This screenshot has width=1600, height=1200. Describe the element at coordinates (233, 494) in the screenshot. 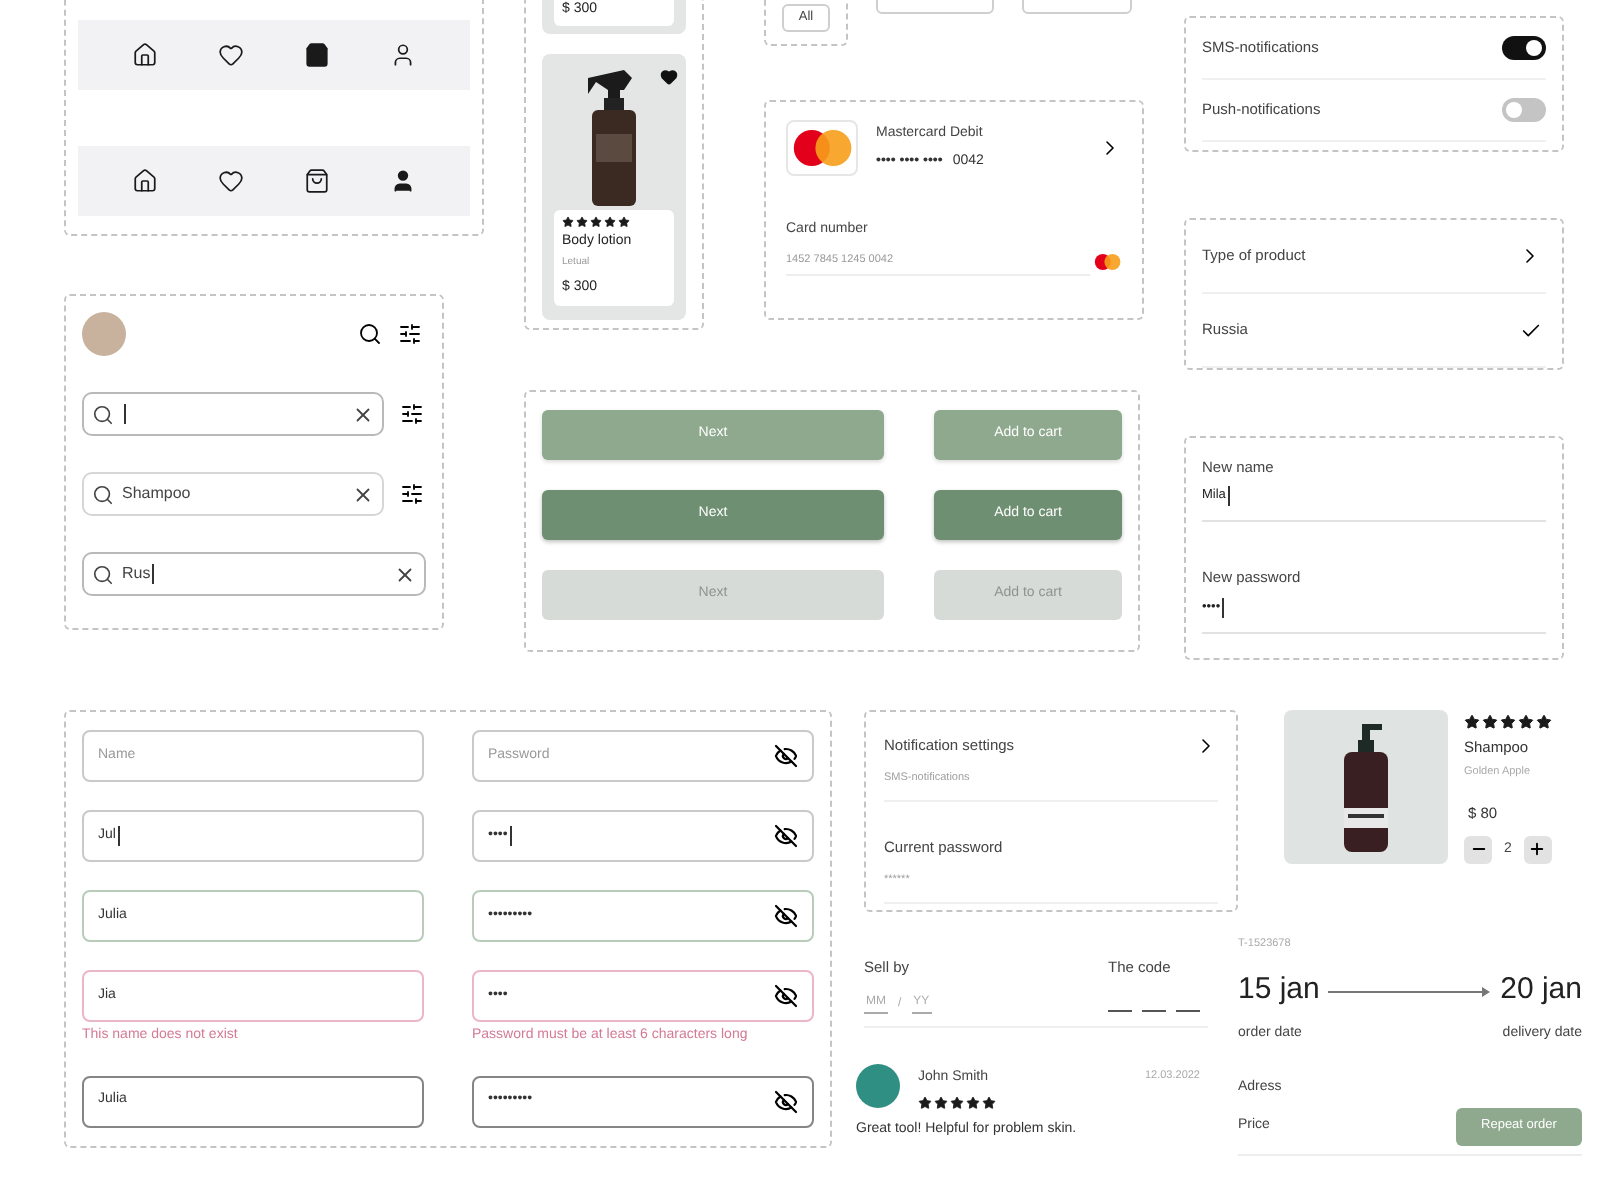

I see `search-field: Shampoo` at that location.